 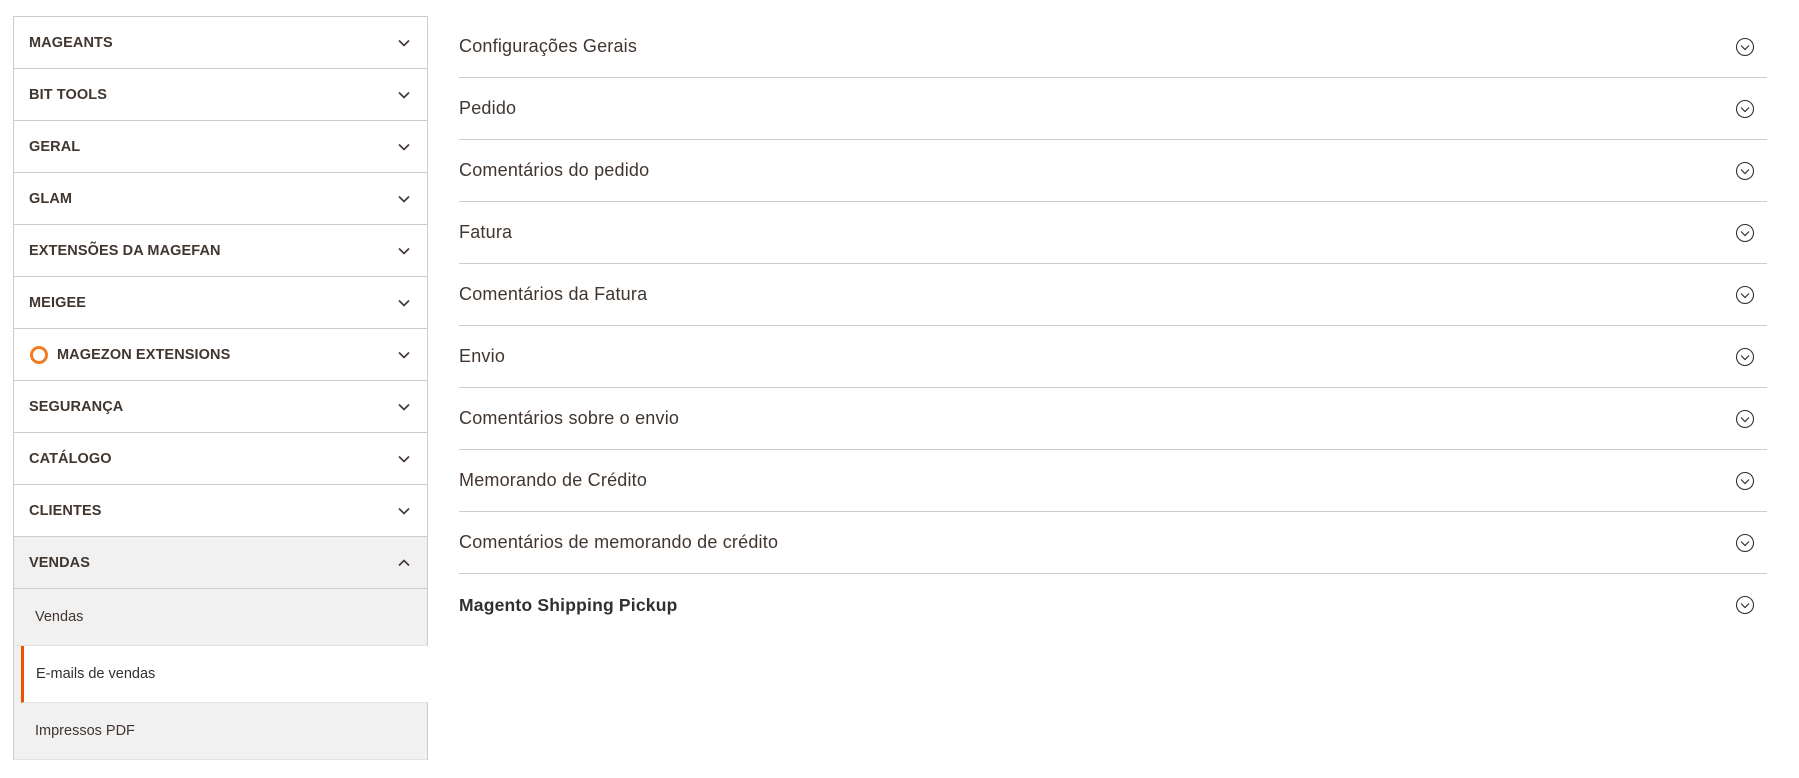 I want to click on section-title: Configurações Gerais, so click(x=548, y=46).